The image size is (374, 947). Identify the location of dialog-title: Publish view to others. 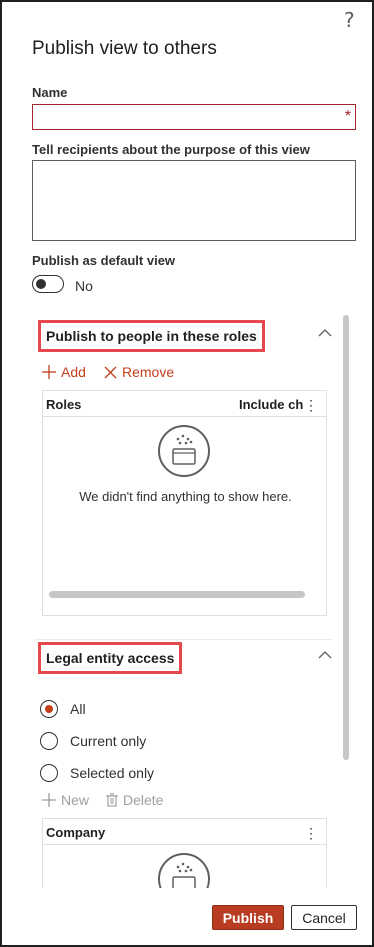
(124, 48).